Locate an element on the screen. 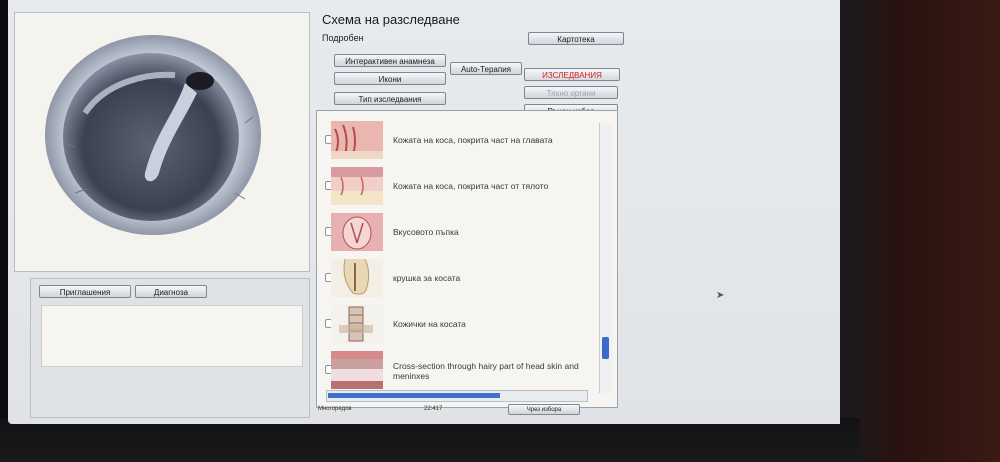  status-mode: Многоредов is located at coordinates (335, 409).